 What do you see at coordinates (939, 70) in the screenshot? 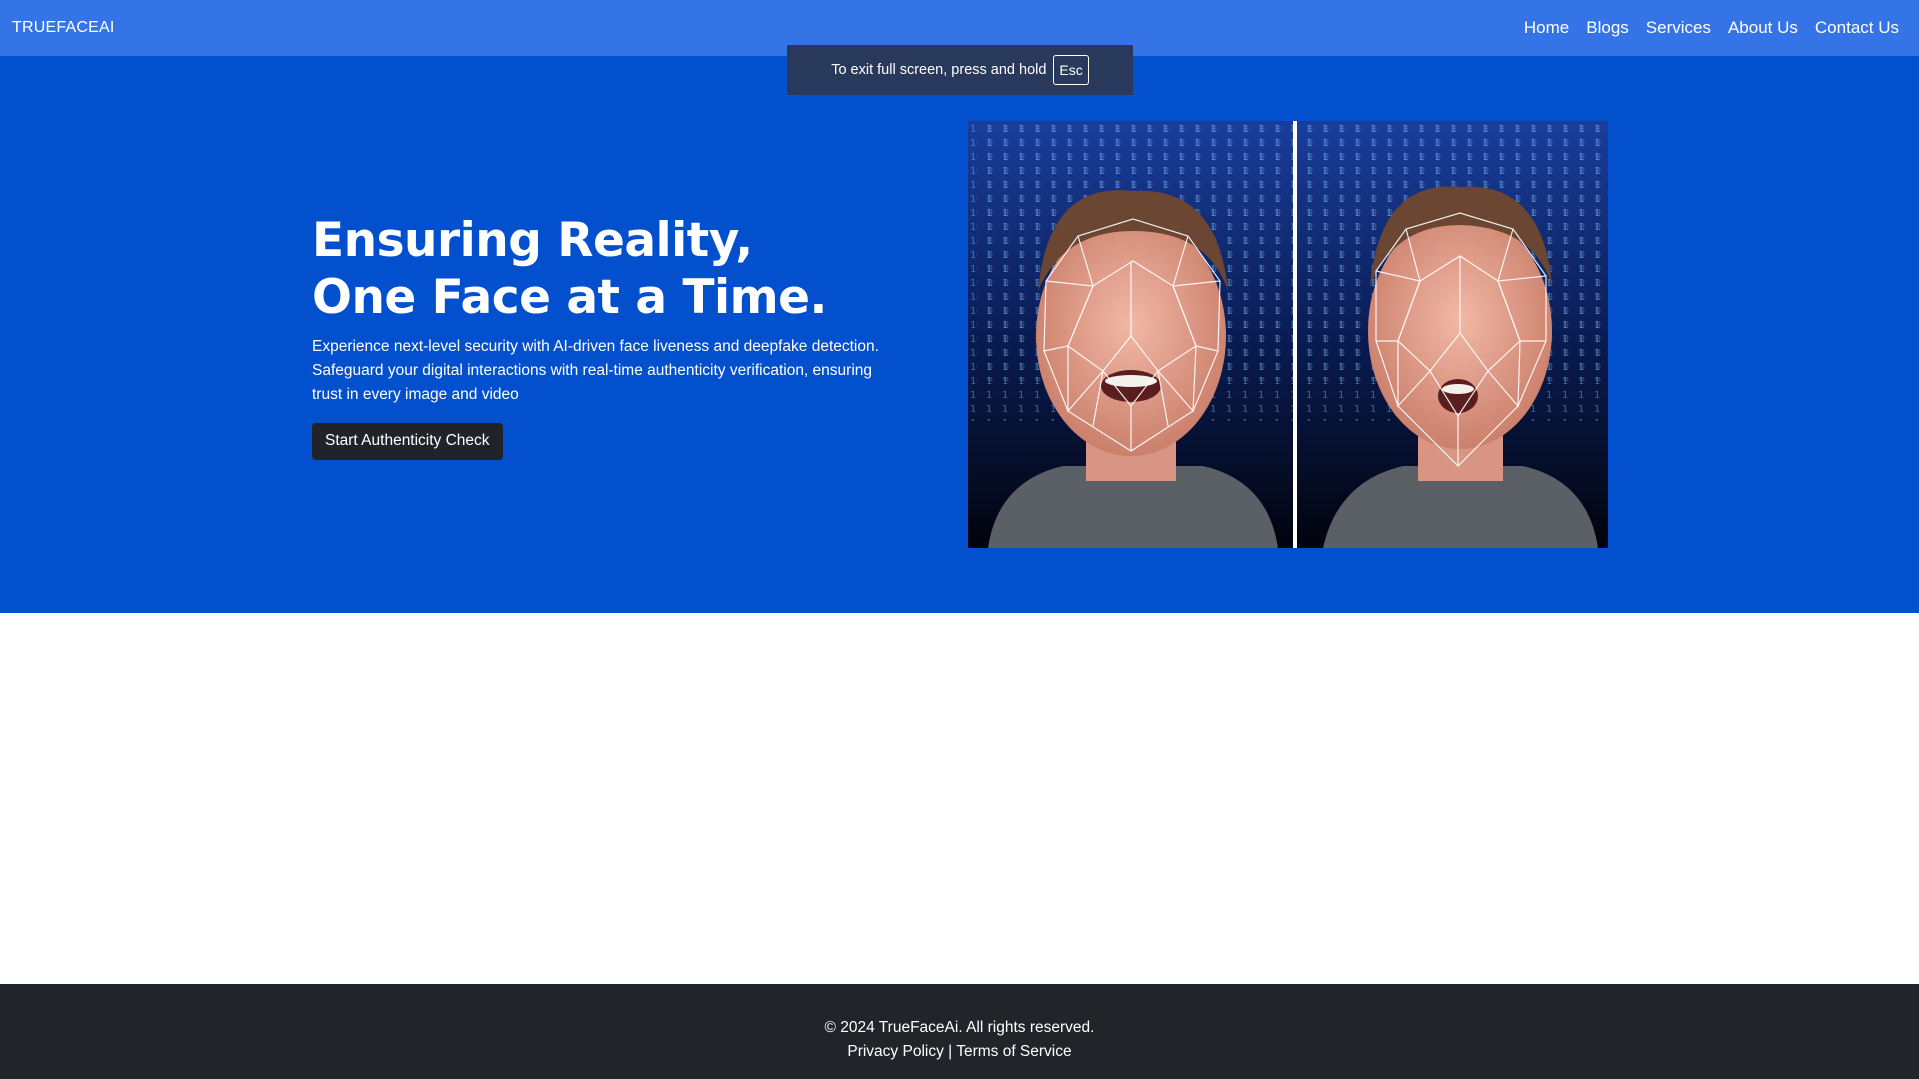
I see `fullscreen-notice-text: To exit full screen, press and hold` at bounding box center [939, 70].